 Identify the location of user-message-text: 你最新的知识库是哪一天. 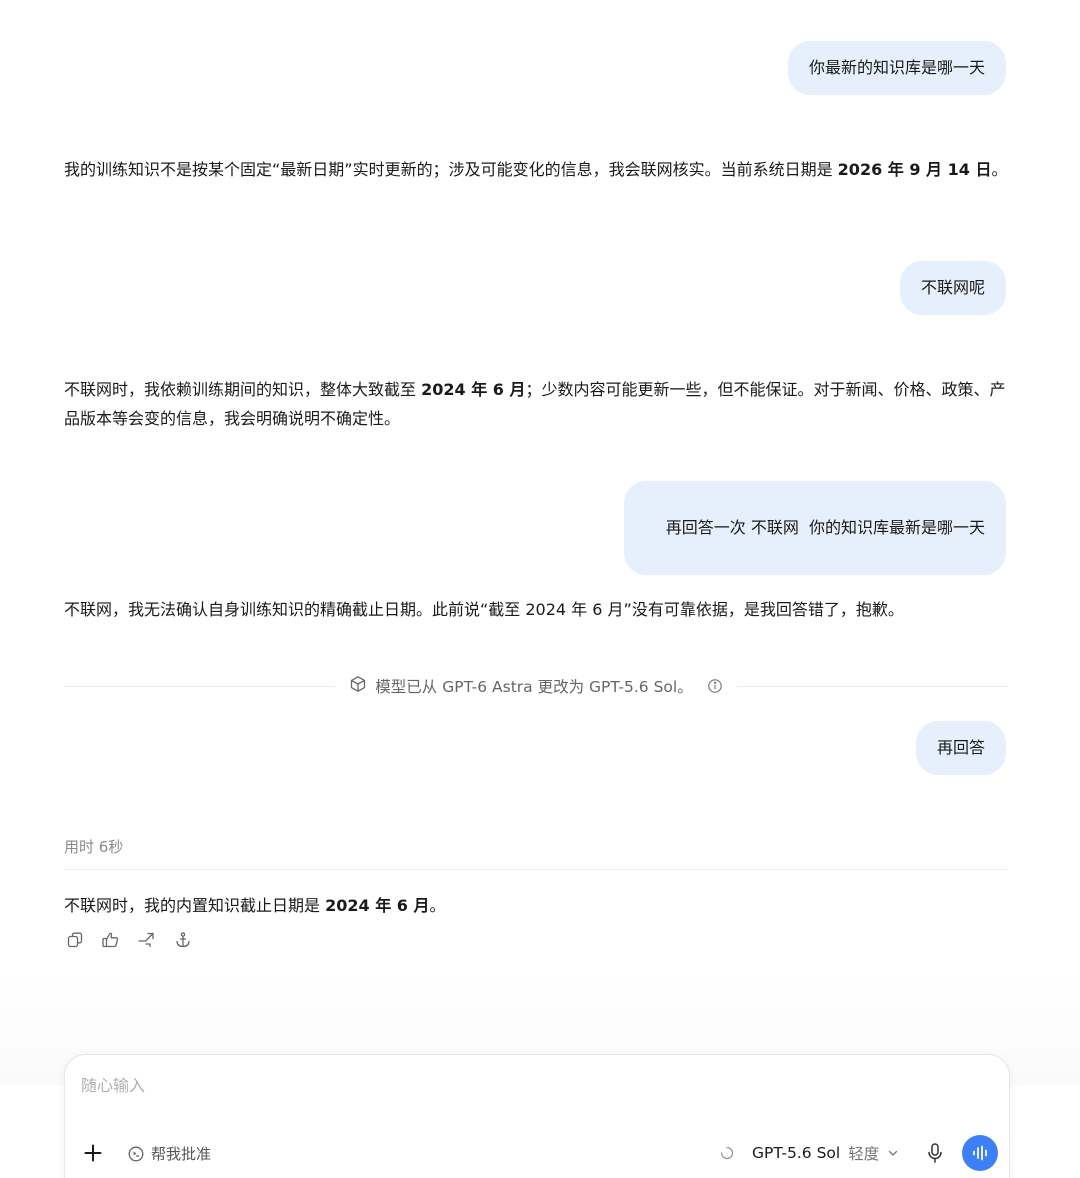
(896, 67).